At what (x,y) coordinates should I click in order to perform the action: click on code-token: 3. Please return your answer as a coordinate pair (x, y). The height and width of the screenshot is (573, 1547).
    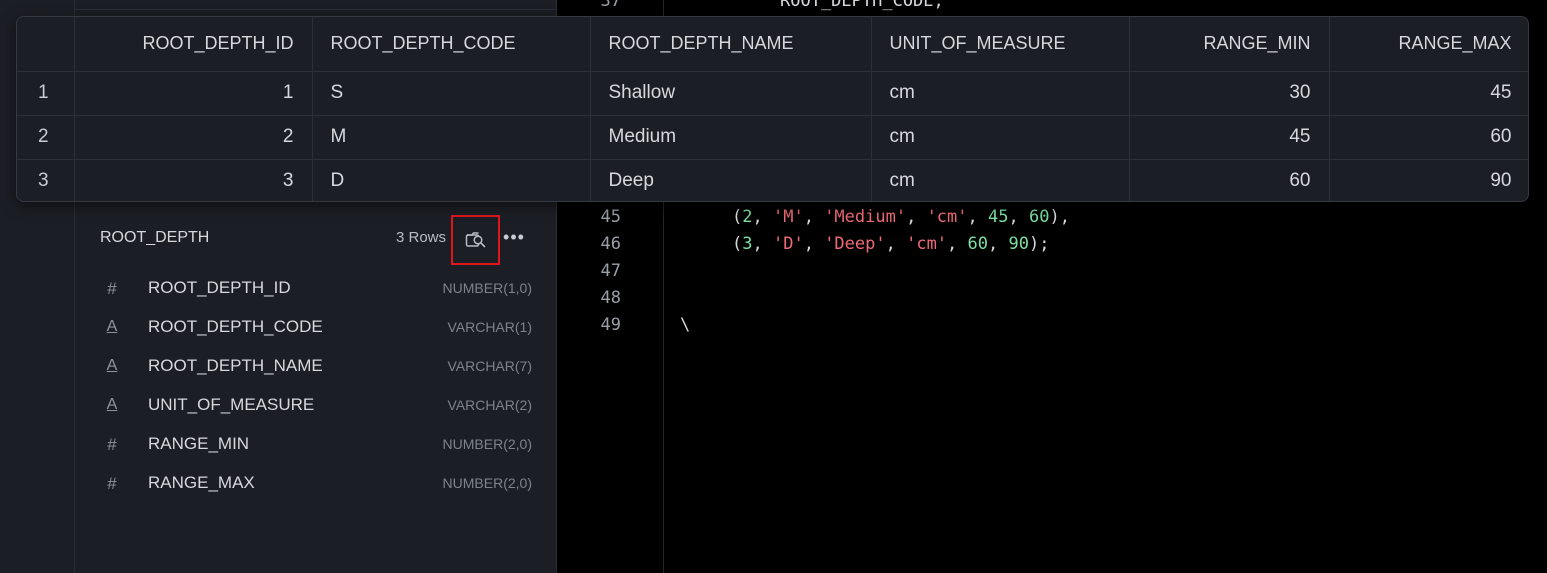
    Looking at the image, I should click on (747, 244).